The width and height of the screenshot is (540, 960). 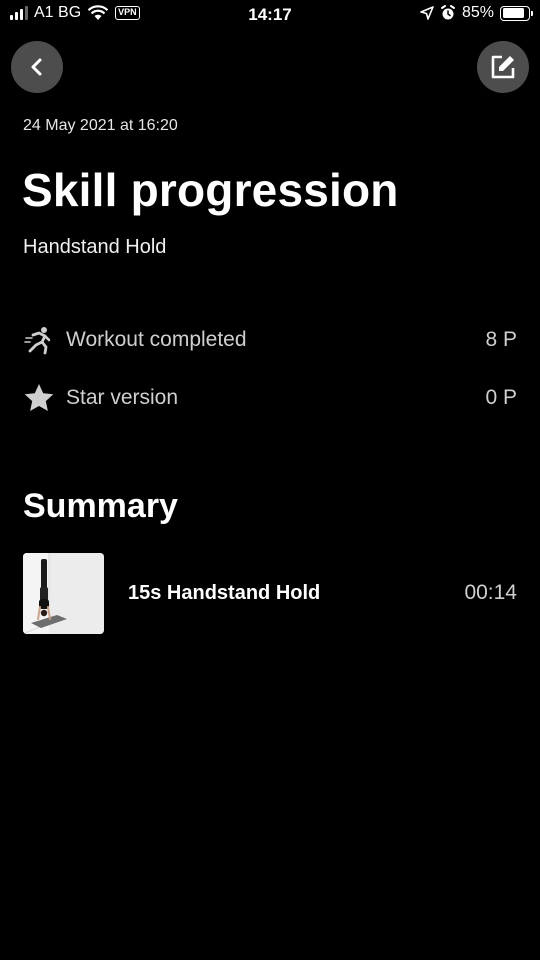 I want to click on chevron-left-icon, so click(x=36, y=67).